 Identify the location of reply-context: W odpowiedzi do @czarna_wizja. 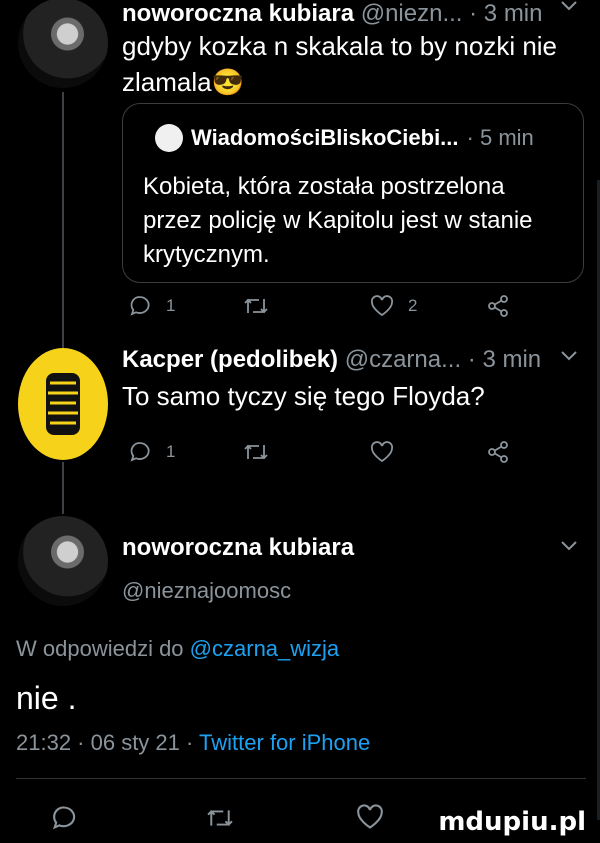
(177, 649).